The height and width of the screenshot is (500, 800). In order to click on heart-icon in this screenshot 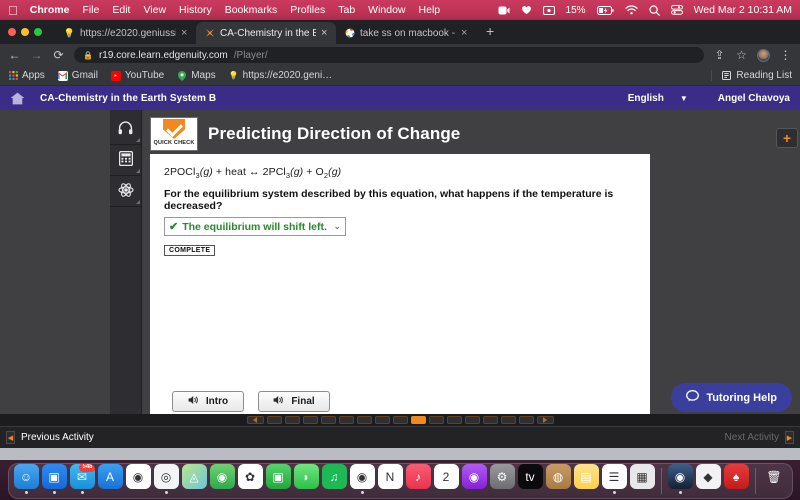, I will do `click(526, 10)`.